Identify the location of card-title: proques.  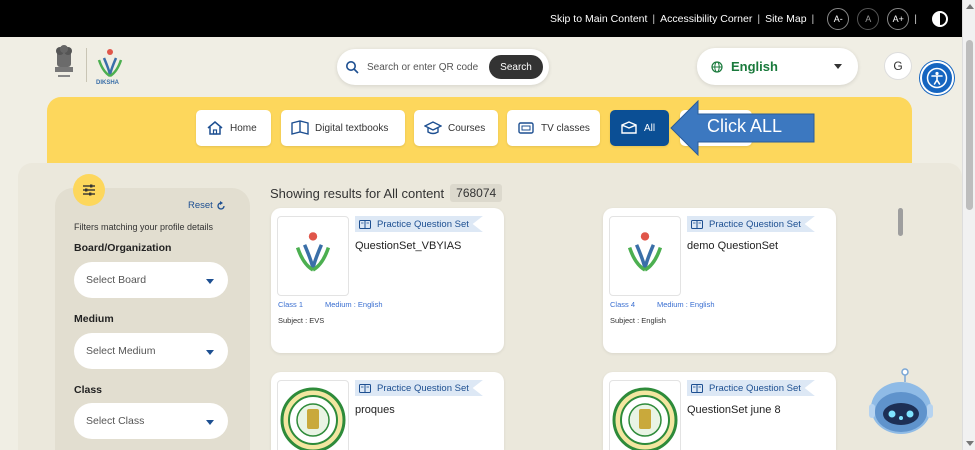
(375, 410).